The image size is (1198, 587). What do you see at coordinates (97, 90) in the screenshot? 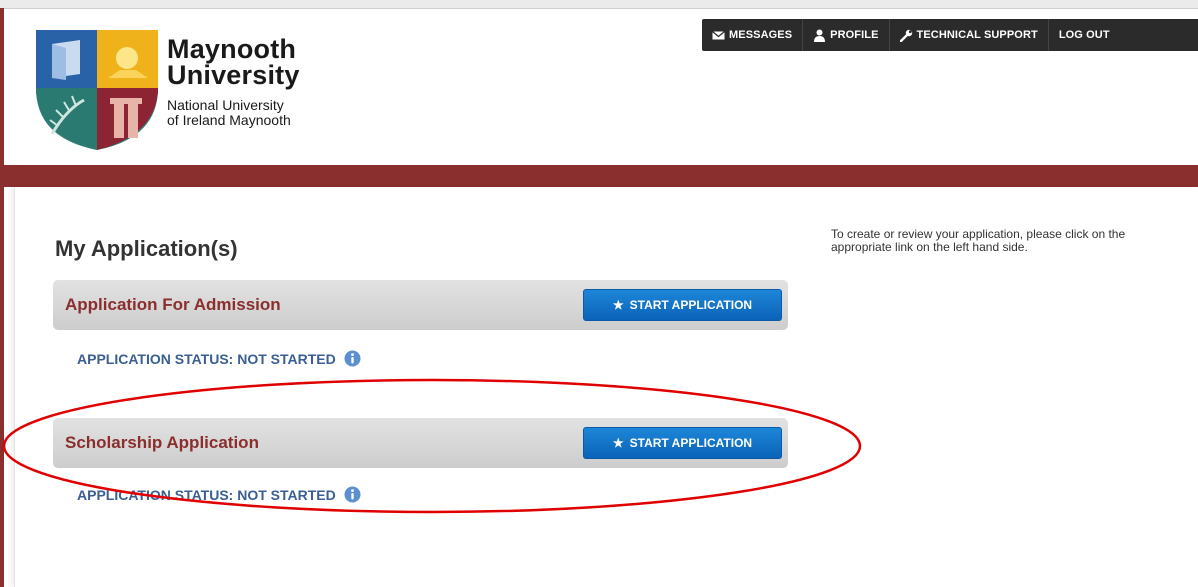
I see `crest-icon` at bounding box center [97, 90].